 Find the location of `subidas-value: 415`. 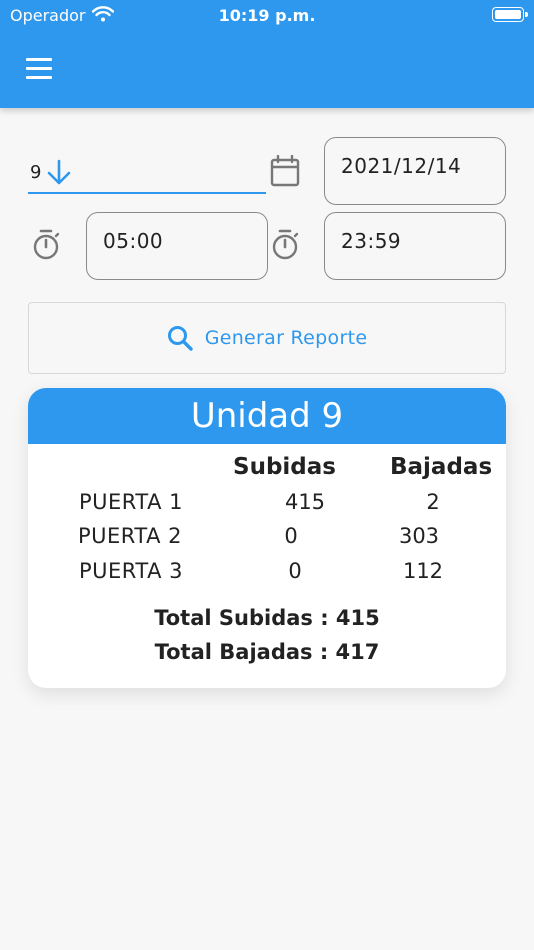

subidas-value: 415 is located at coordinates (305, 502).